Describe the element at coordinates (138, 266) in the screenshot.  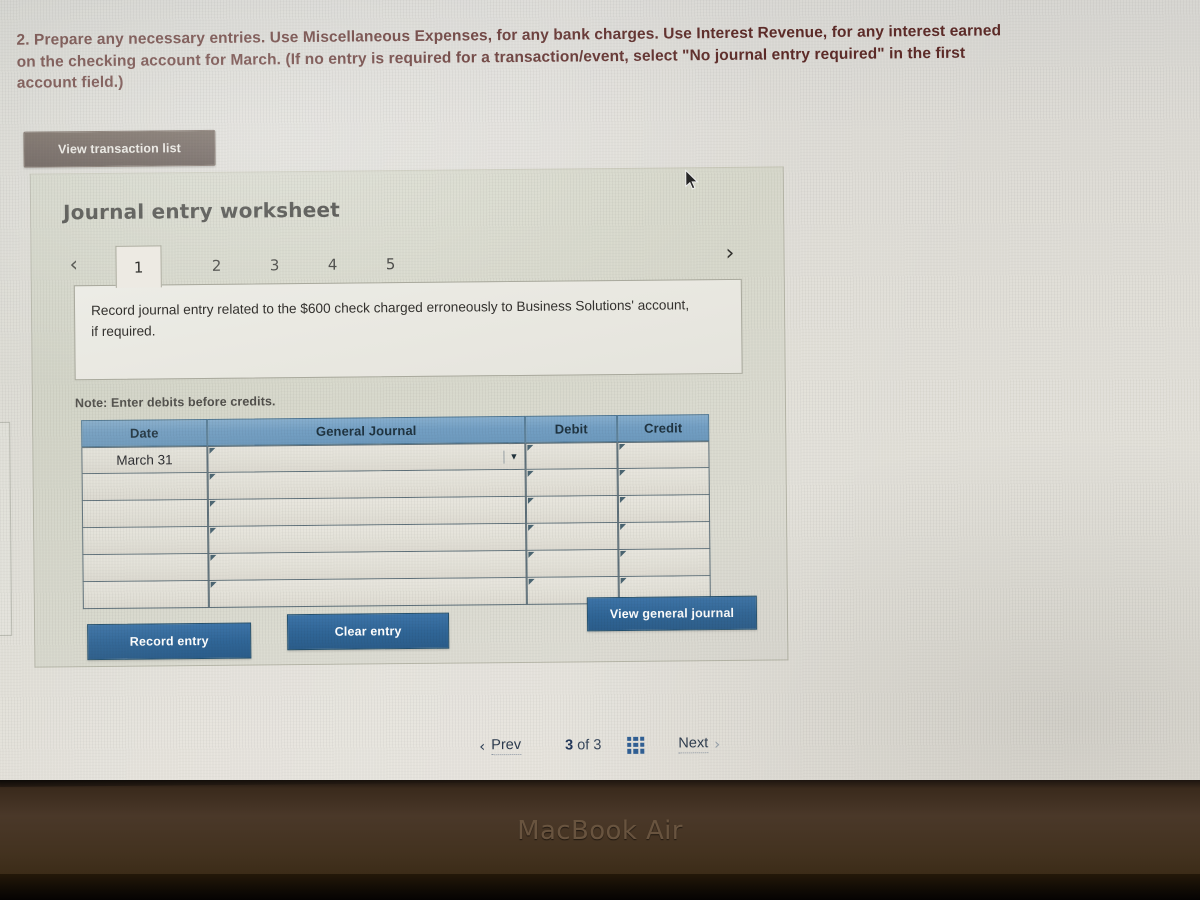
I see `worksheet-tab-1: 1` at that location.